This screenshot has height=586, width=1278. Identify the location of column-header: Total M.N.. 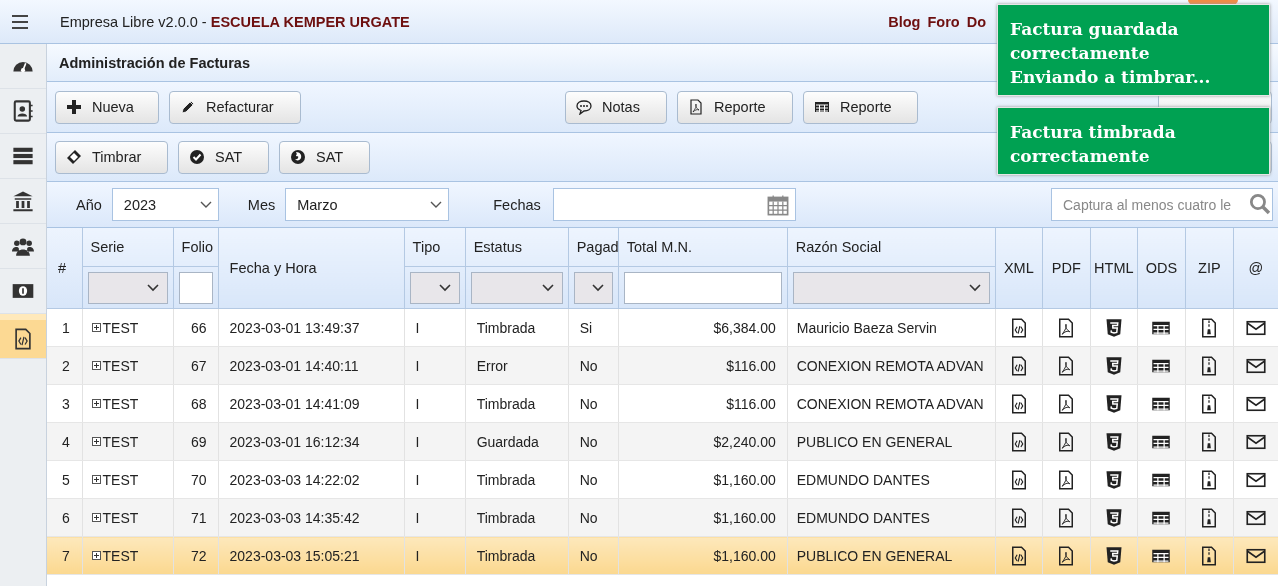
(703, 268).